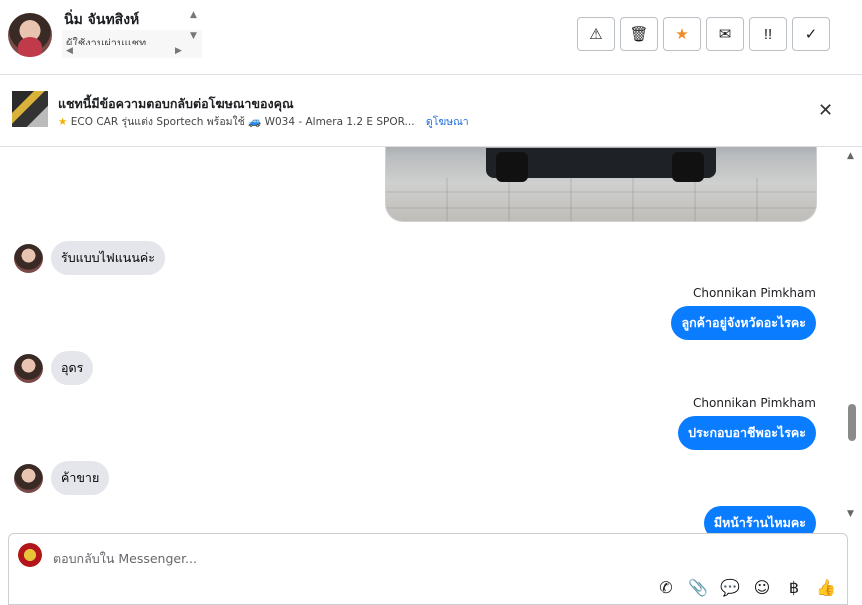  I want to click on scroll-right-icon: ▶, so click(178, 51).